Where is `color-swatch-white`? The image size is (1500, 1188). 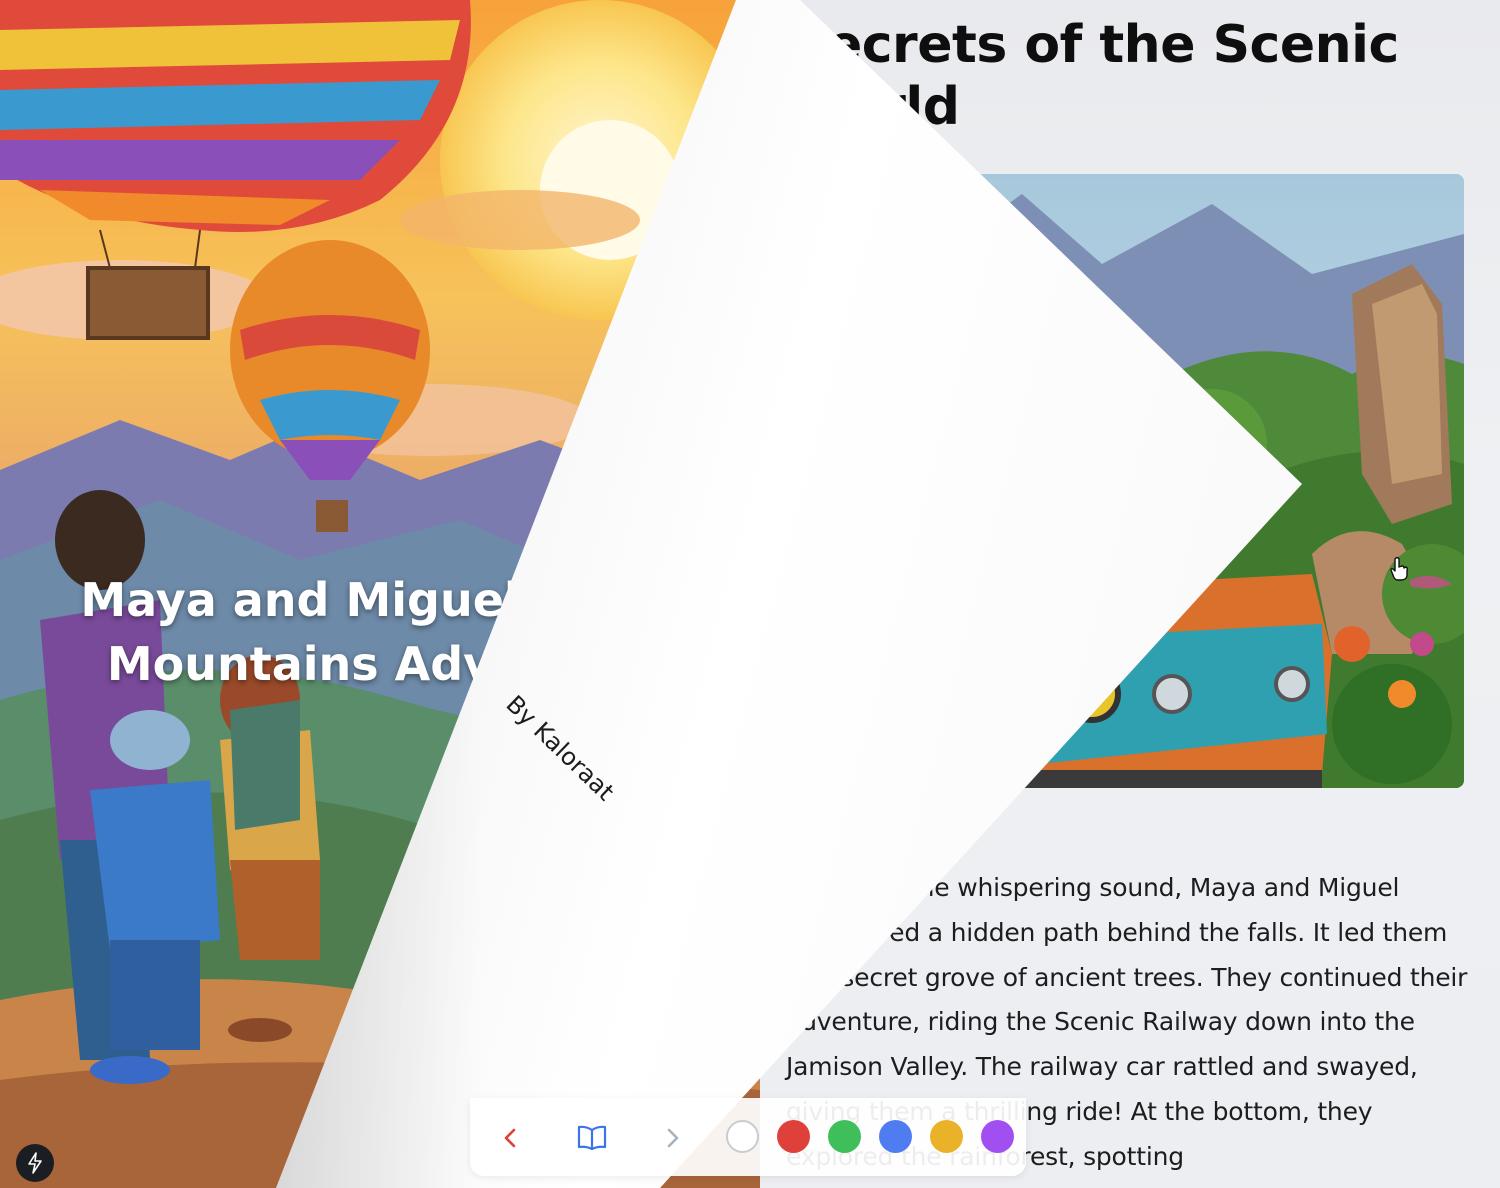
color-swatch-white is located at coordinates (742, 1136).